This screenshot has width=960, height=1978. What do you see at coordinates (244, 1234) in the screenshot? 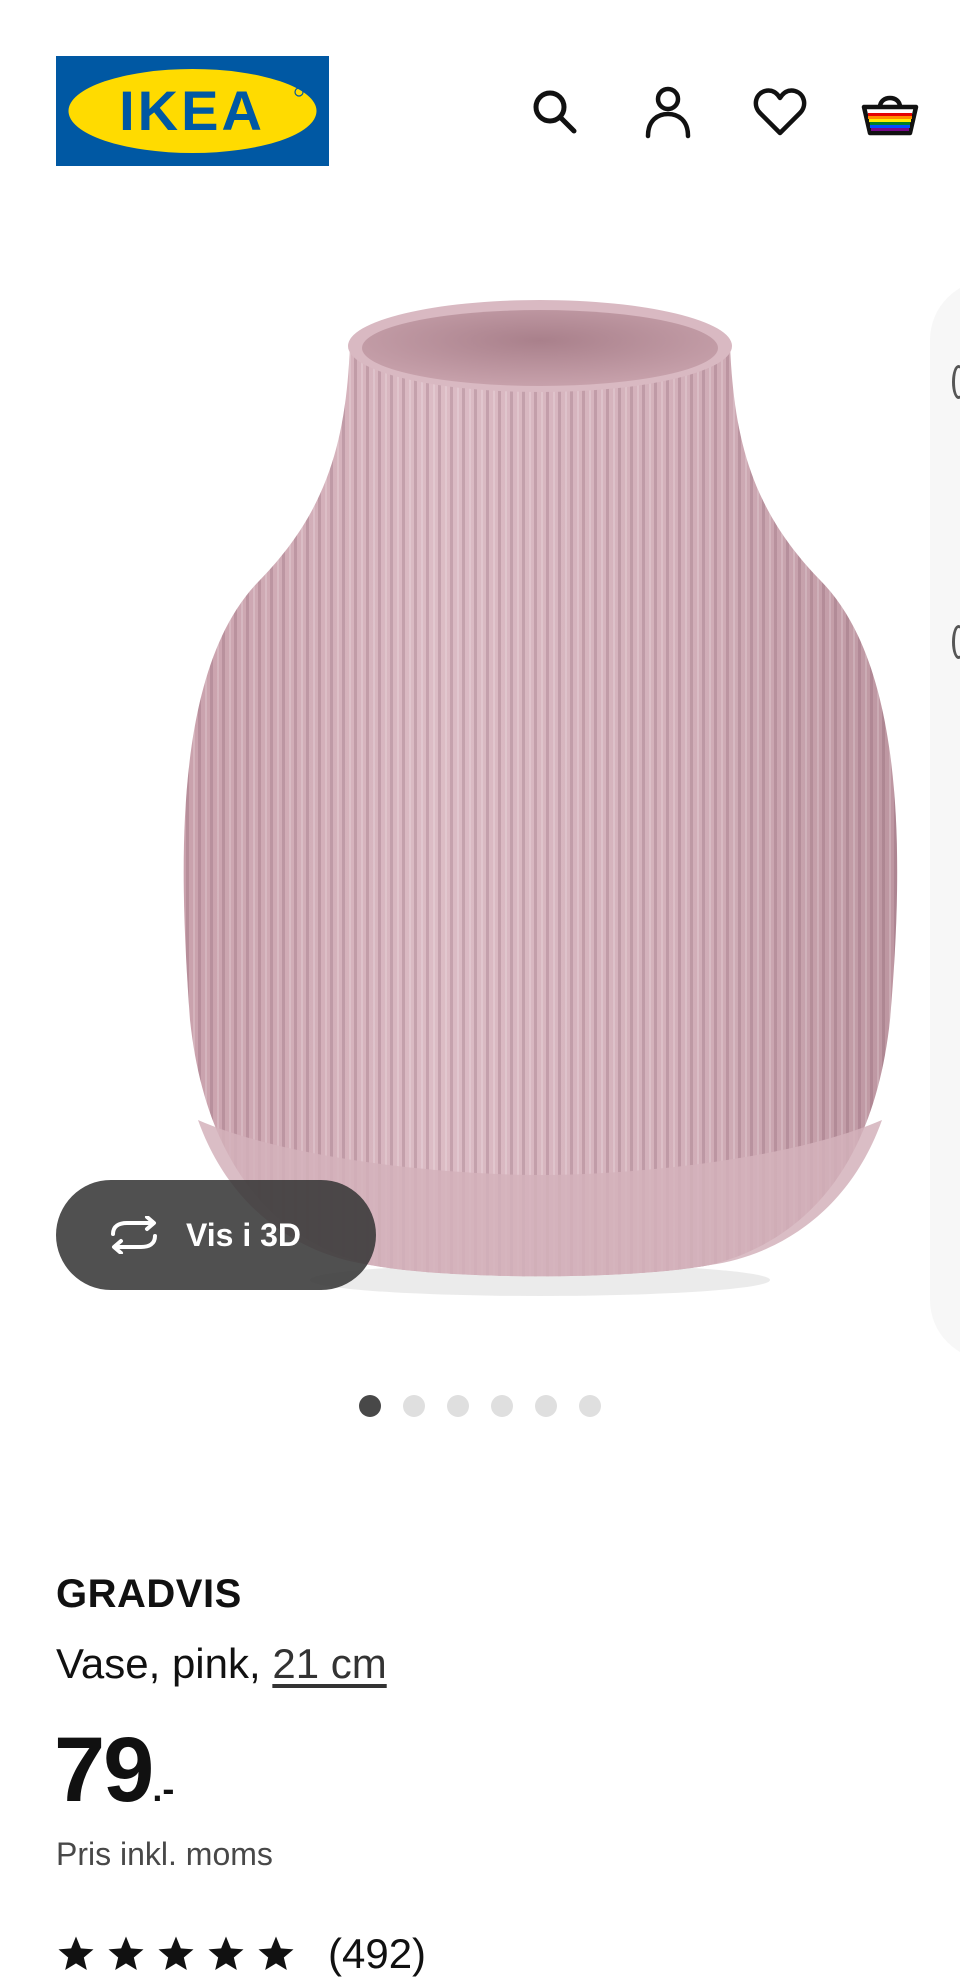
I see `view-in-3d-label: Vis i 3D` at bounding box center [244, 1234].